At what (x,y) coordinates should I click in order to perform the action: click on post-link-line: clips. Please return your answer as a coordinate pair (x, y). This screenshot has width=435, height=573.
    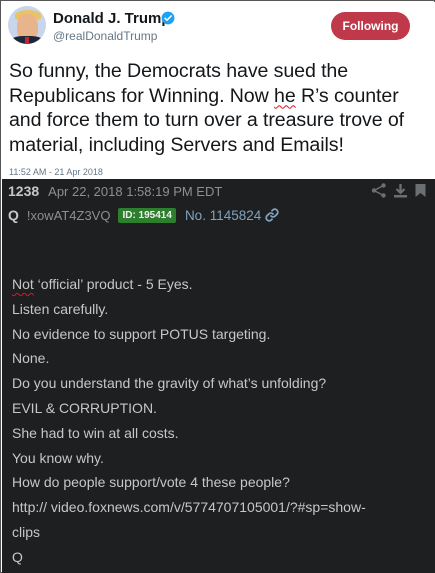
    Looking at the image, I should click on (217, 532).